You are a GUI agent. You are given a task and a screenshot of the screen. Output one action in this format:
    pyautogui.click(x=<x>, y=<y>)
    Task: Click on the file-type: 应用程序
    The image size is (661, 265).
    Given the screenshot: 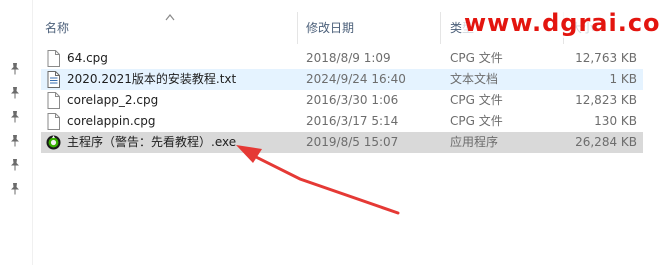 What is the action you would take?
    pyautogui.click(x=474, y=142)
    